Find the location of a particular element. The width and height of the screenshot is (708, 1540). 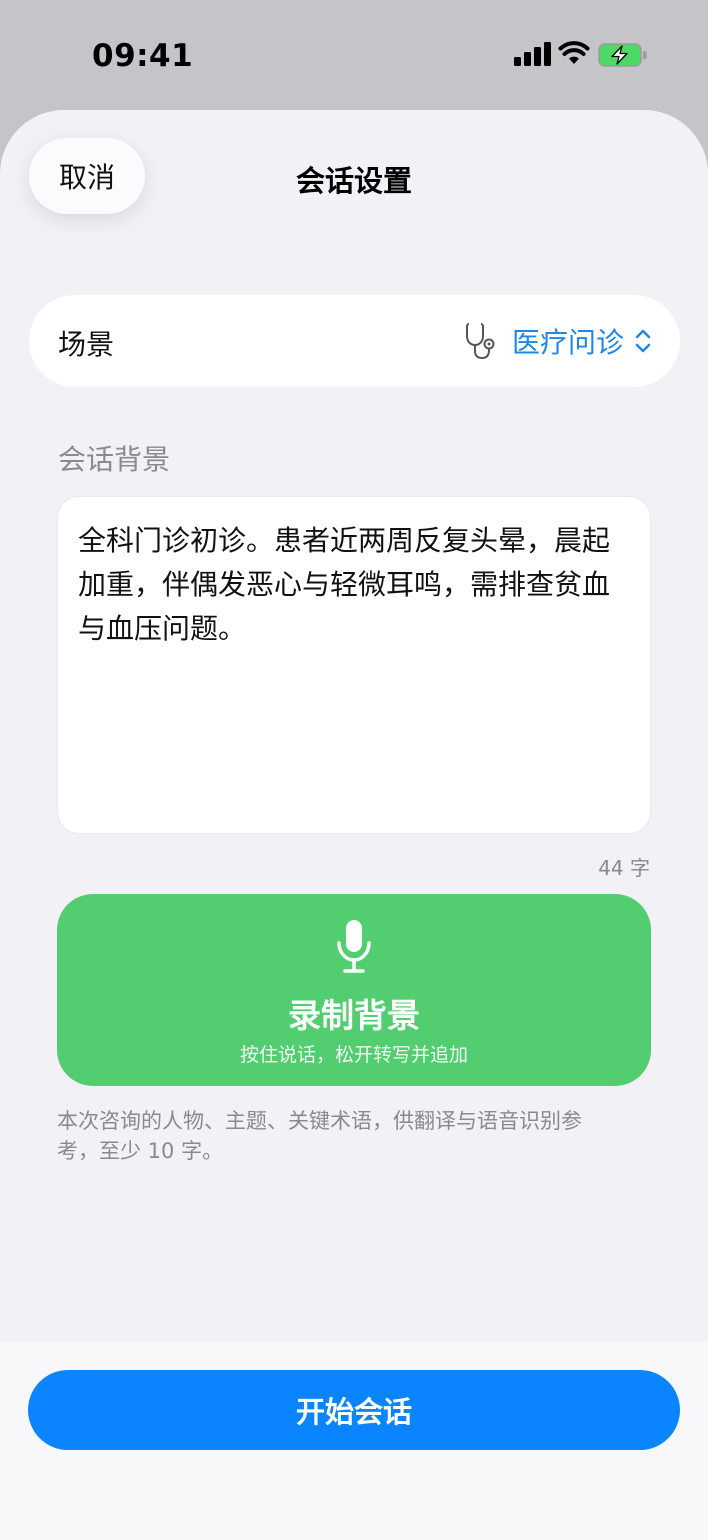

context-section-label: 会话背景 is located at coordinates (114, 459).